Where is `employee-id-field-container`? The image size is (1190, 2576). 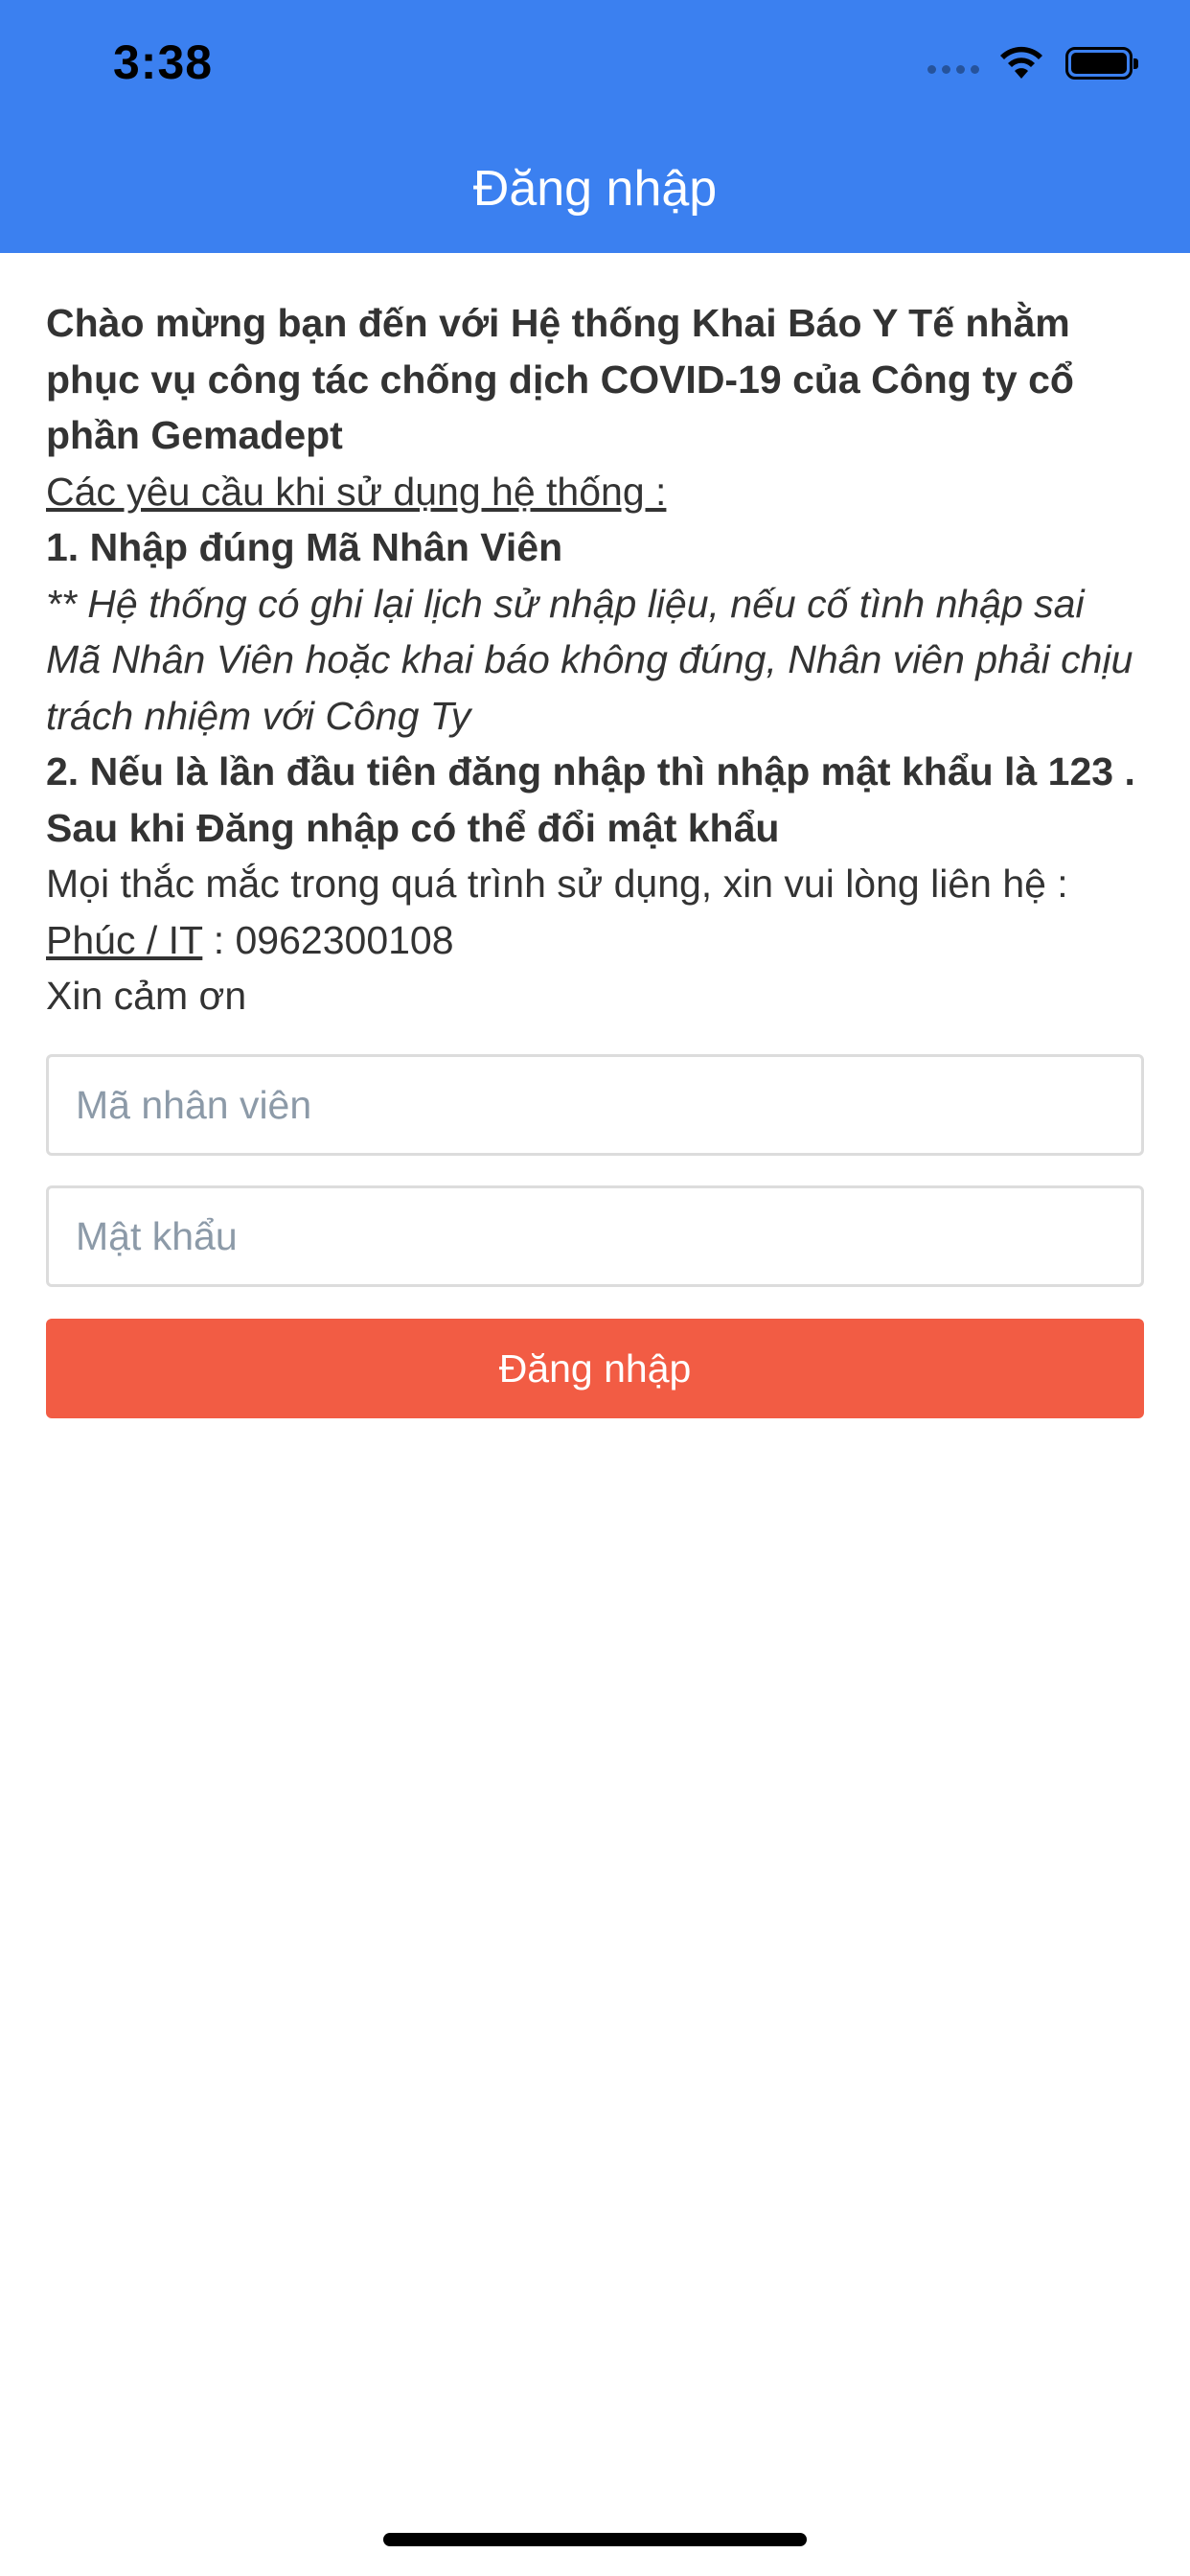
employee-id-field-container is located at coordinates (595, 1105).